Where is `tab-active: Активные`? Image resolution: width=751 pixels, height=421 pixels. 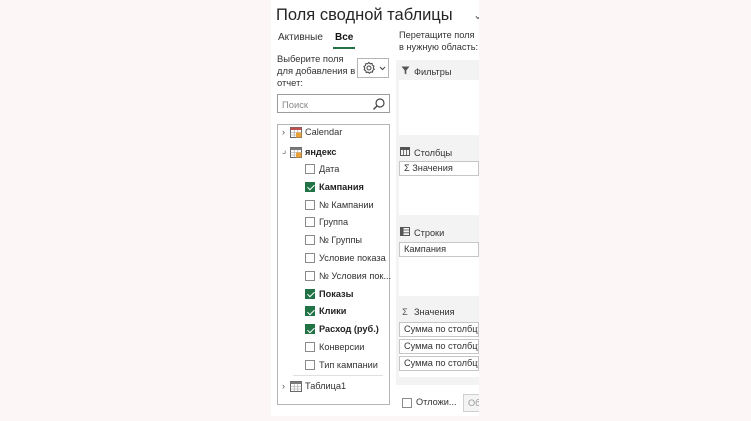
tab-active: Активные is located at coordinates (300, 37).